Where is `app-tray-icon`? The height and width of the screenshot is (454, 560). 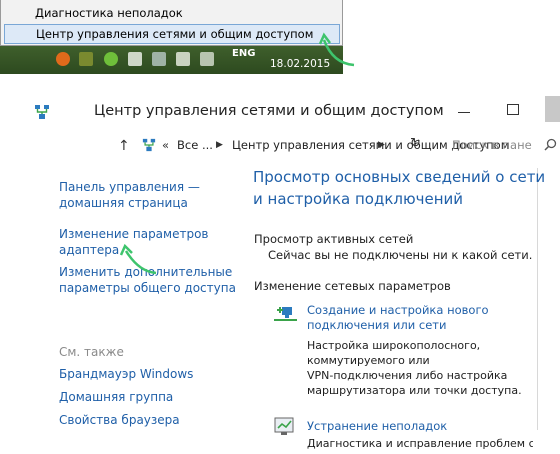 app-tray-icon is located at coordinates (86, 59).